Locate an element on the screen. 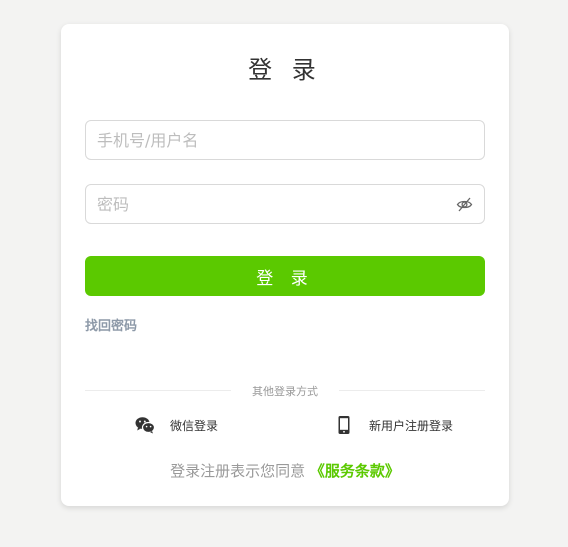  divider-line-left is located at coordinates (158, 390).